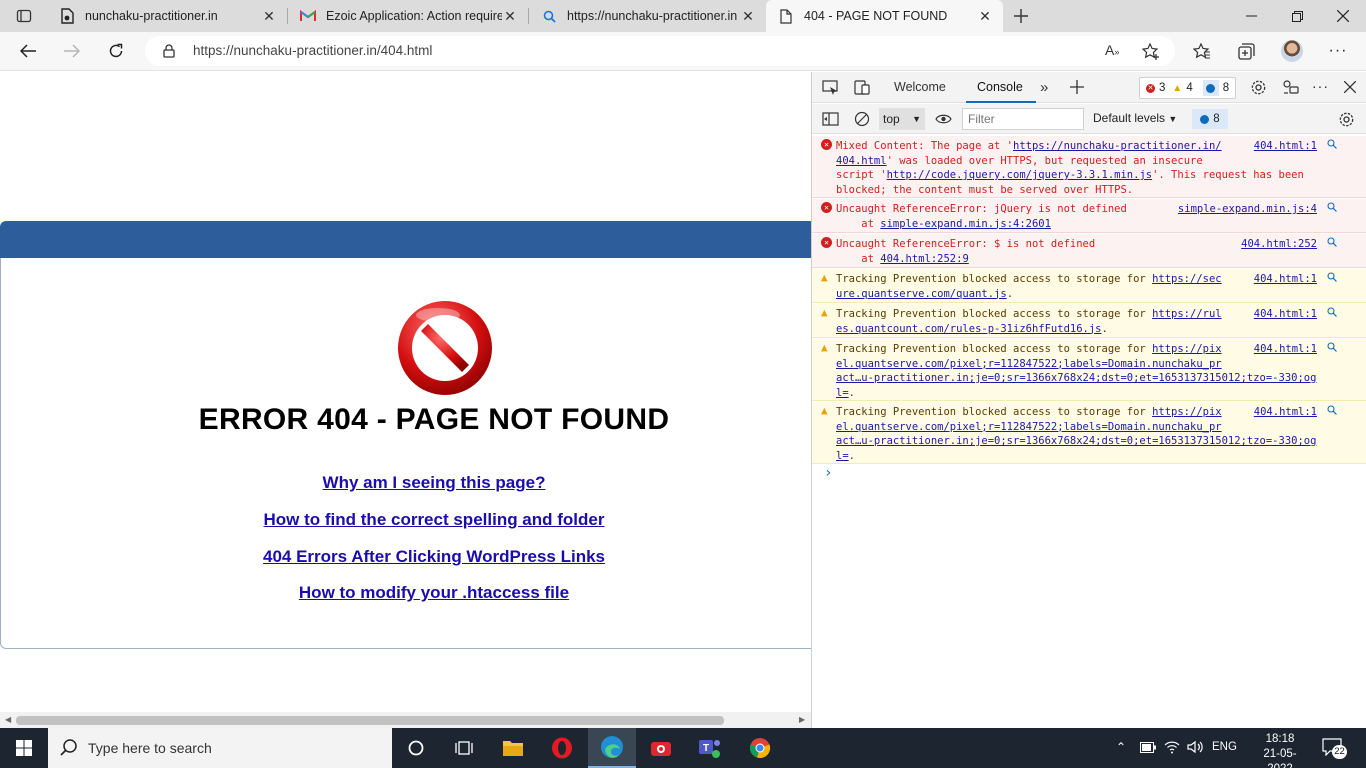 This screenshot has height=768, width=1366. I want to click on new-tab-button, so click(1021, 16).